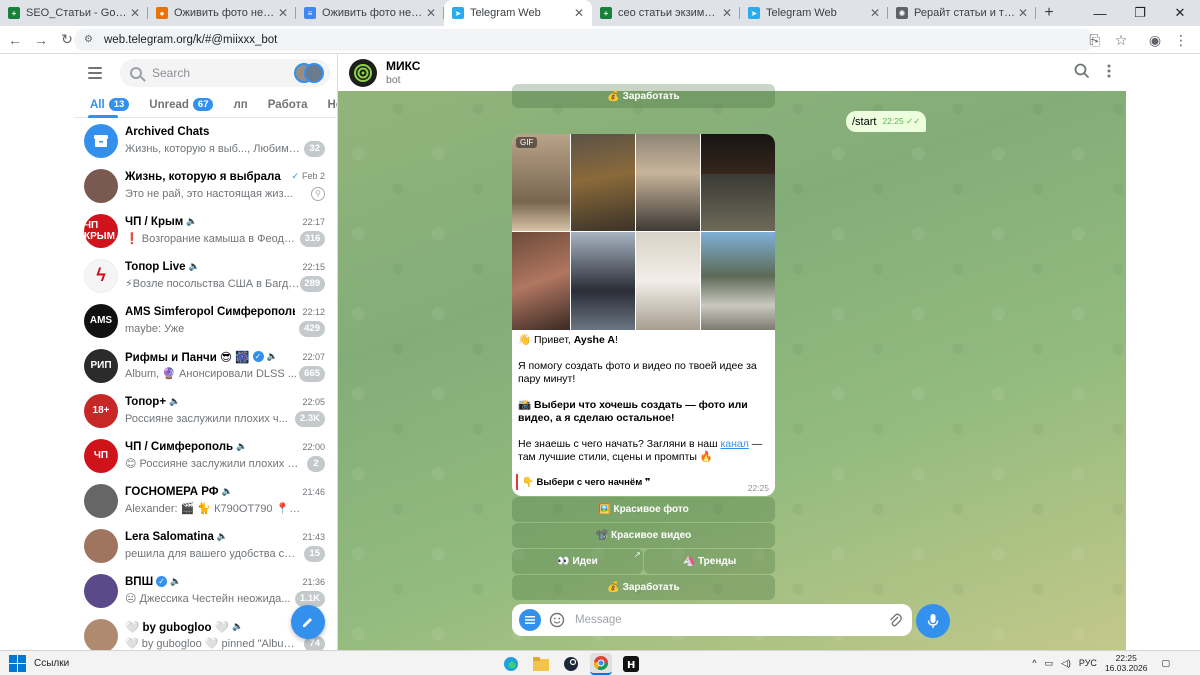  Describe the element at coordinates (643, 587) in the screenshot. I see `earn-button: 💰 Заработать` at that location.